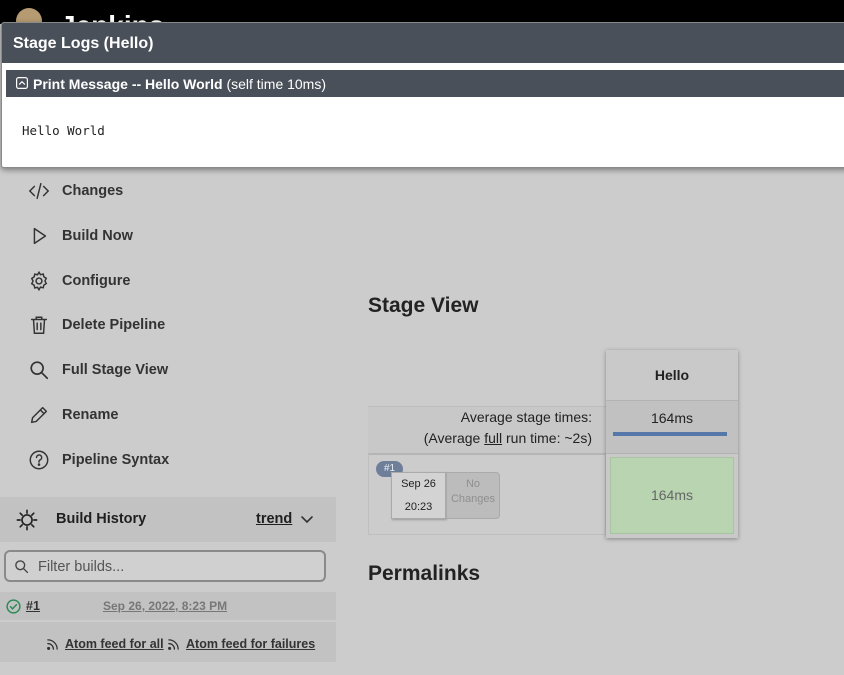  What do you see at coordinates (39, 281) in the screenshot?
I see `gear-icon` at bounding box center [39, 281].